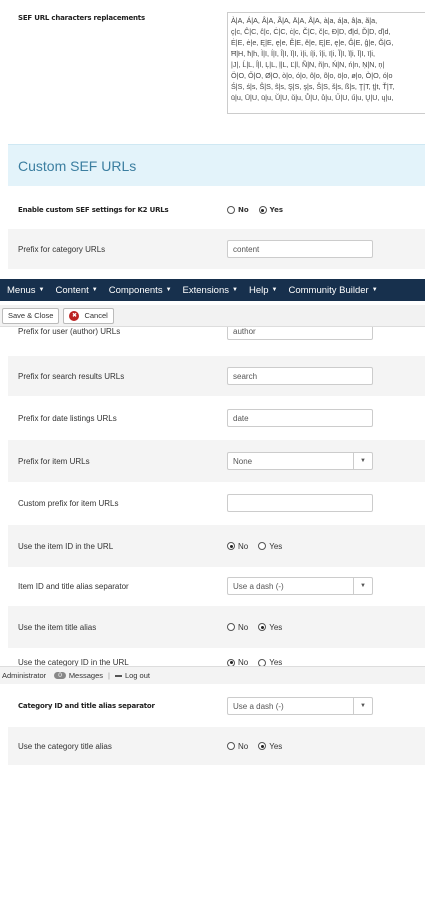  I want to click on prefix-date-row: Prefix for date listings URLs date, so click(216, 418).